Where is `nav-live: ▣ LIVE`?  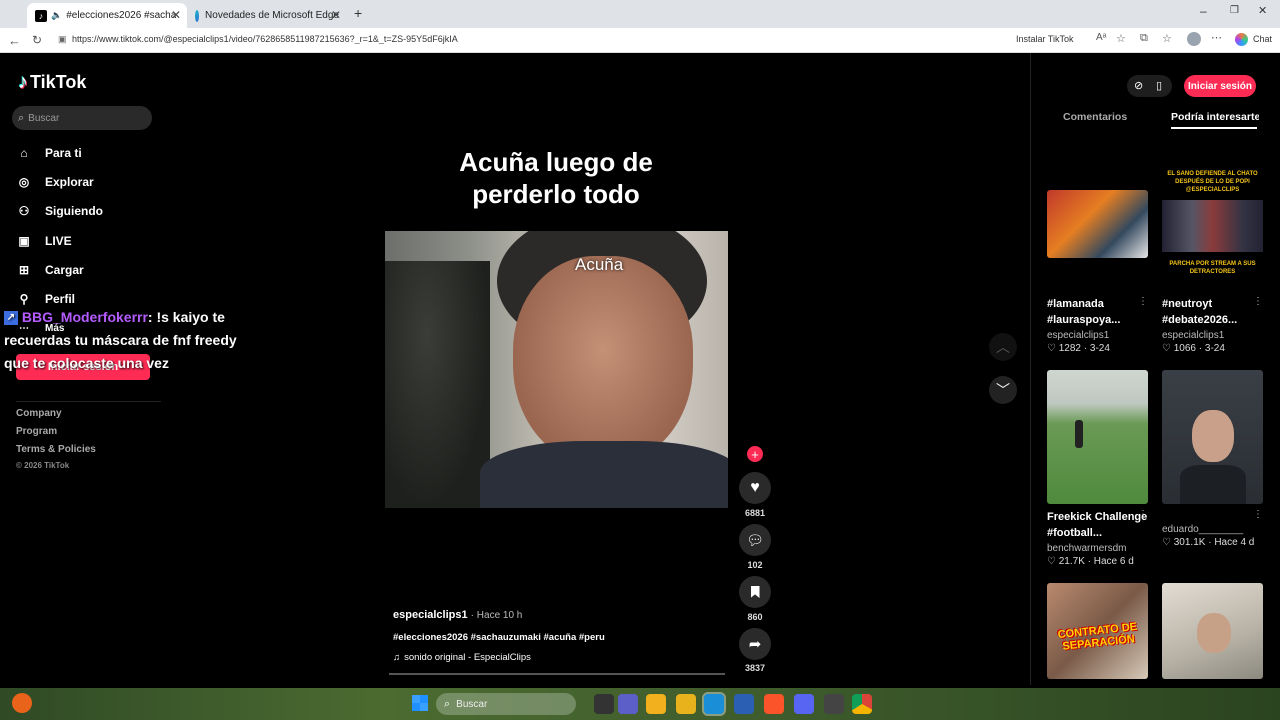 nav-live: ▣ LIVE is located at coordinates (43, 241).